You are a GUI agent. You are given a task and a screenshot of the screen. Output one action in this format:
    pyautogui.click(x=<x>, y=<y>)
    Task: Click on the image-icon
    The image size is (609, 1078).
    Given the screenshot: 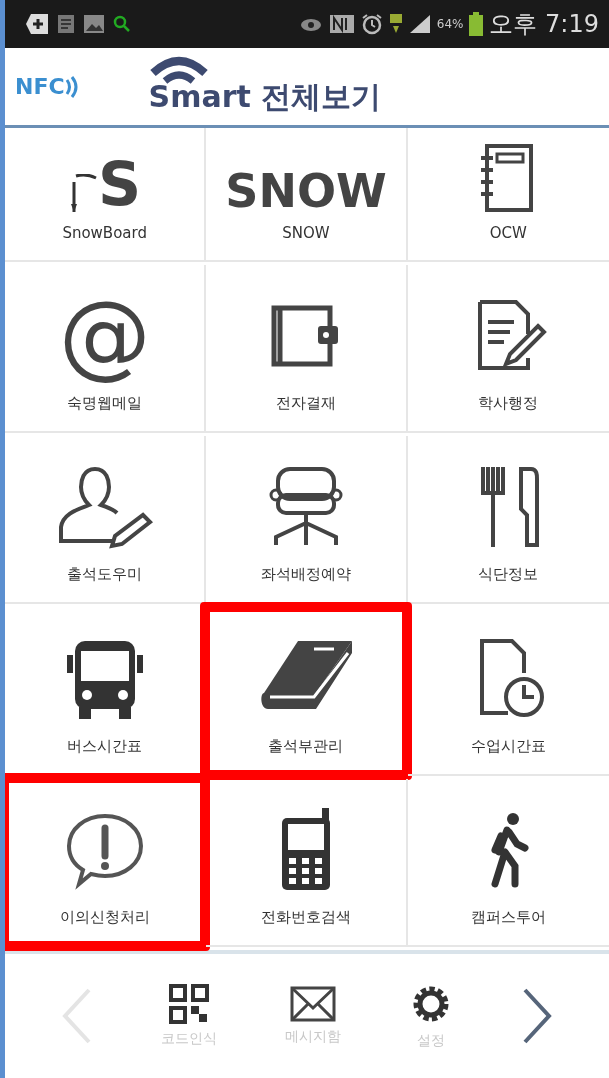 What is the action you would take?
    pyautogui.click(x=94, y=24)
    